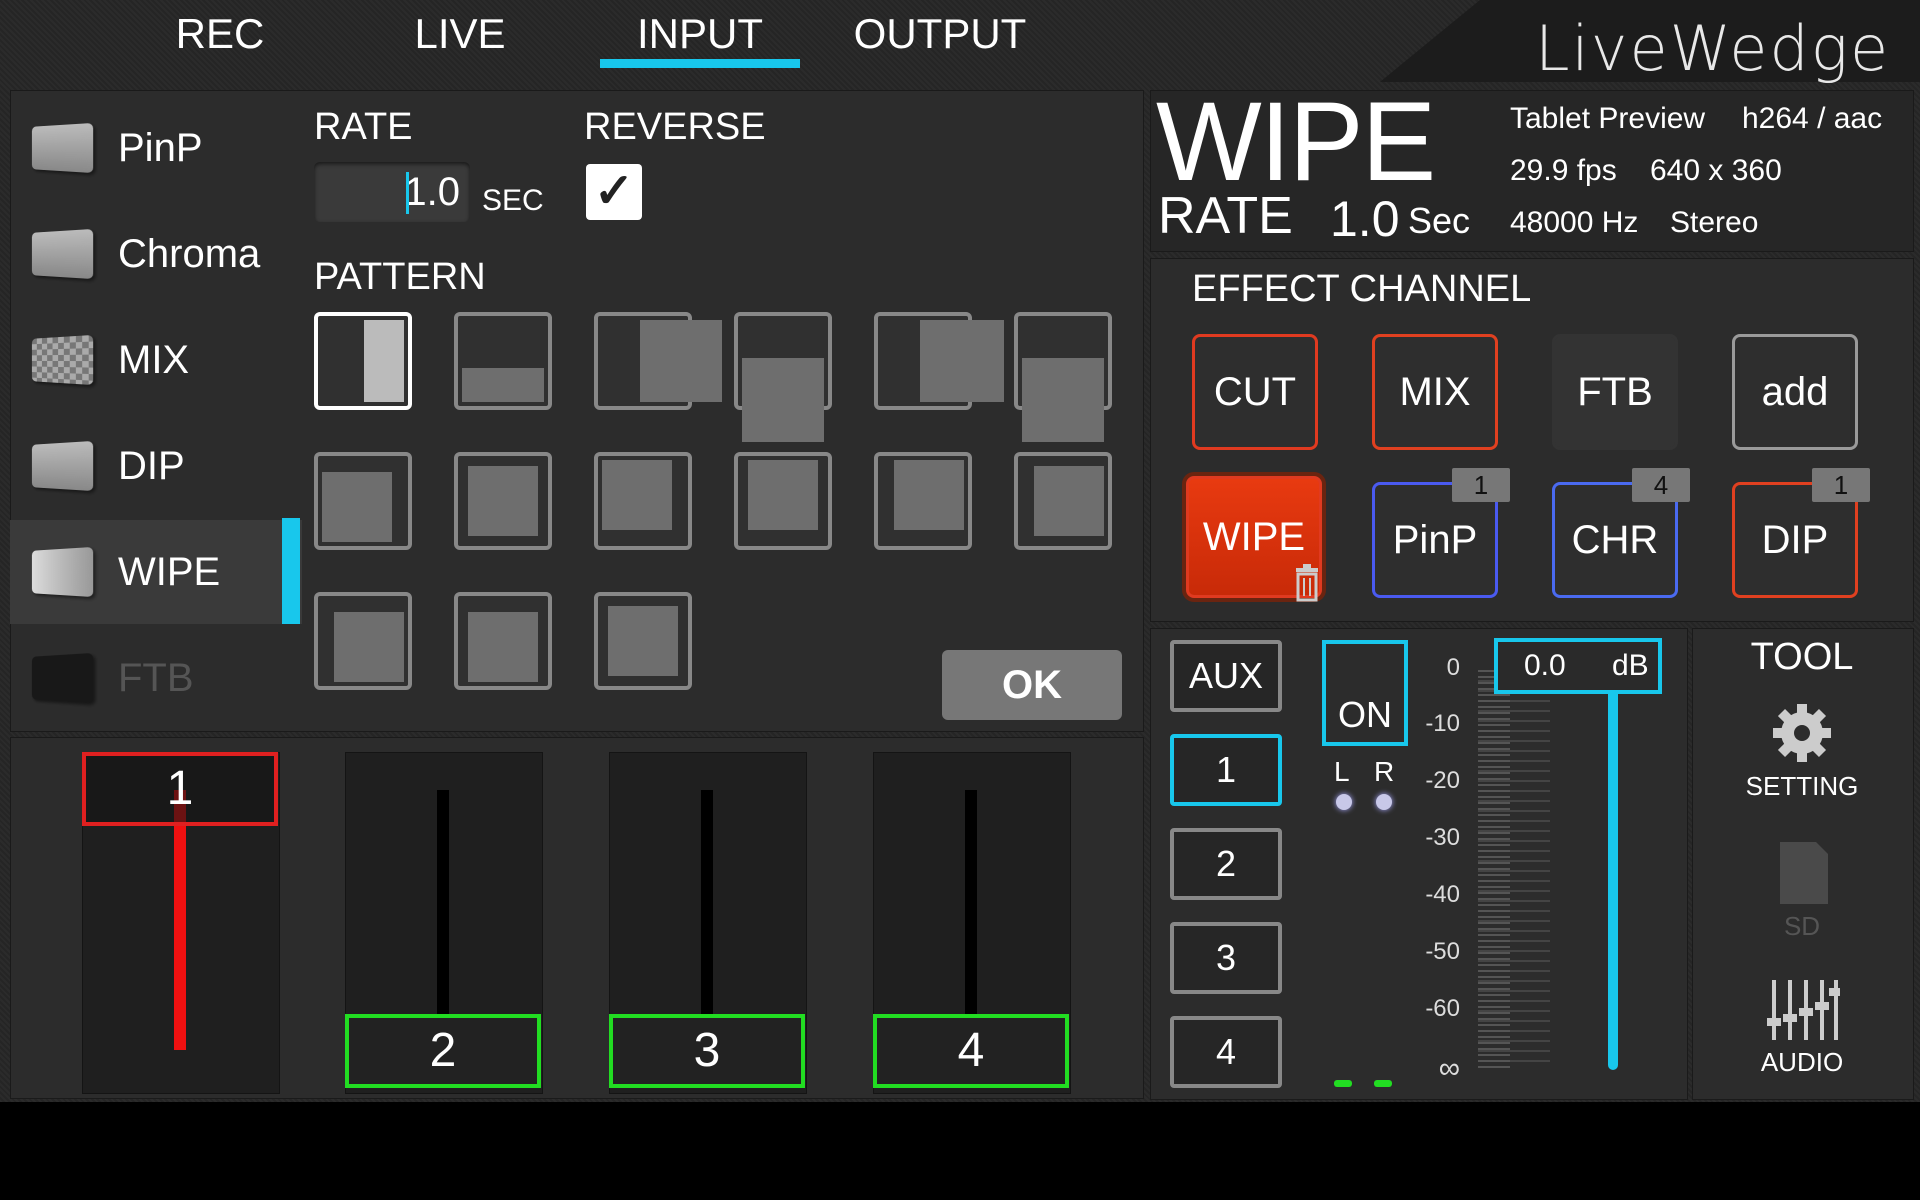 This screenshot has width=1920, height=1200. What do you see at coordinates (1442, 894) in the screenshot?
I see `db-scale-40: -40` at bounding box center [1442, 894].